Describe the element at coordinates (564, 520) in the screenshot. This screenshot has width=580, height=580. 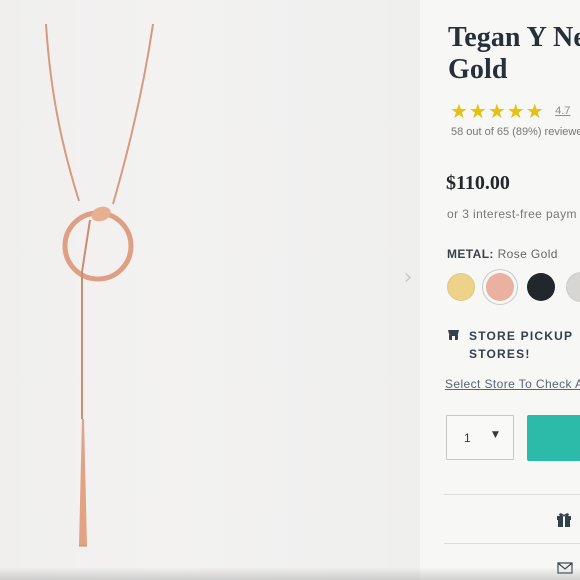
I see `gift-icon` at that location.